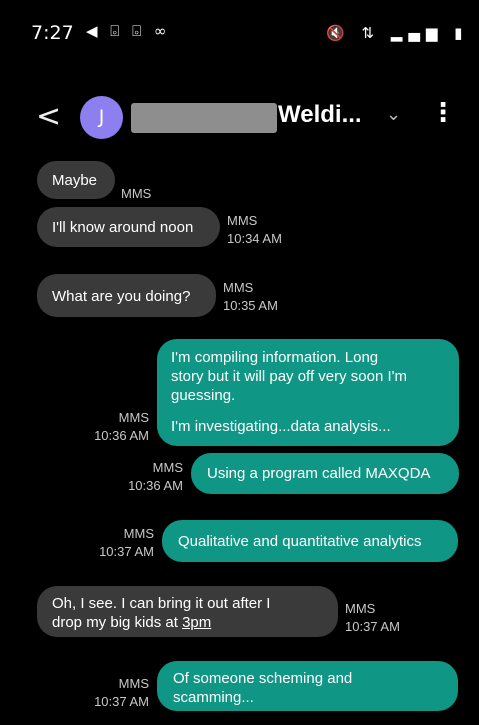  What do you see at coordinates (275, 357) in the screenshot?
I see `message-text-line: I'm compiling information. Long` at bounding box center [275, 357].